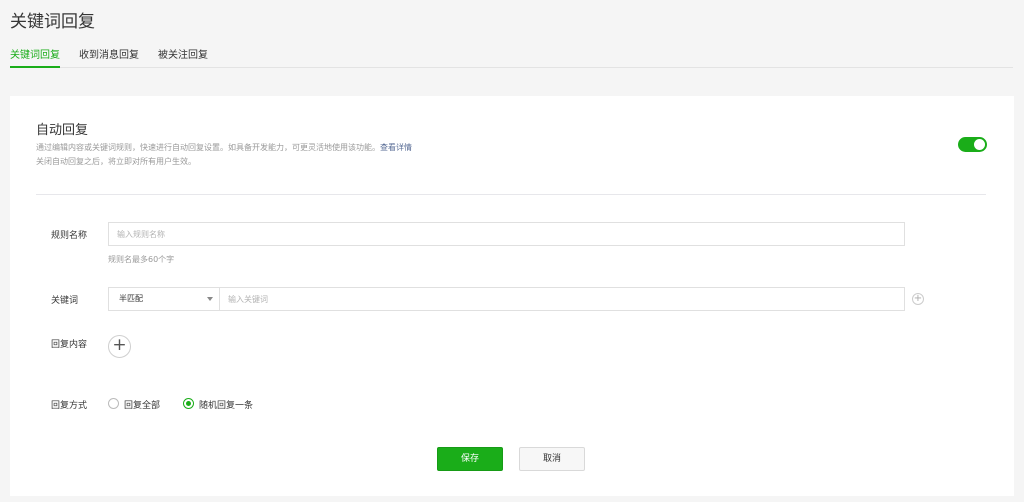 Image resolution: width=1024 pixels, height=502 pixels. Describe the element at coordinates (119, 346) in the screenshot. I see `add-reply-content-plus-icon: +` at that location.